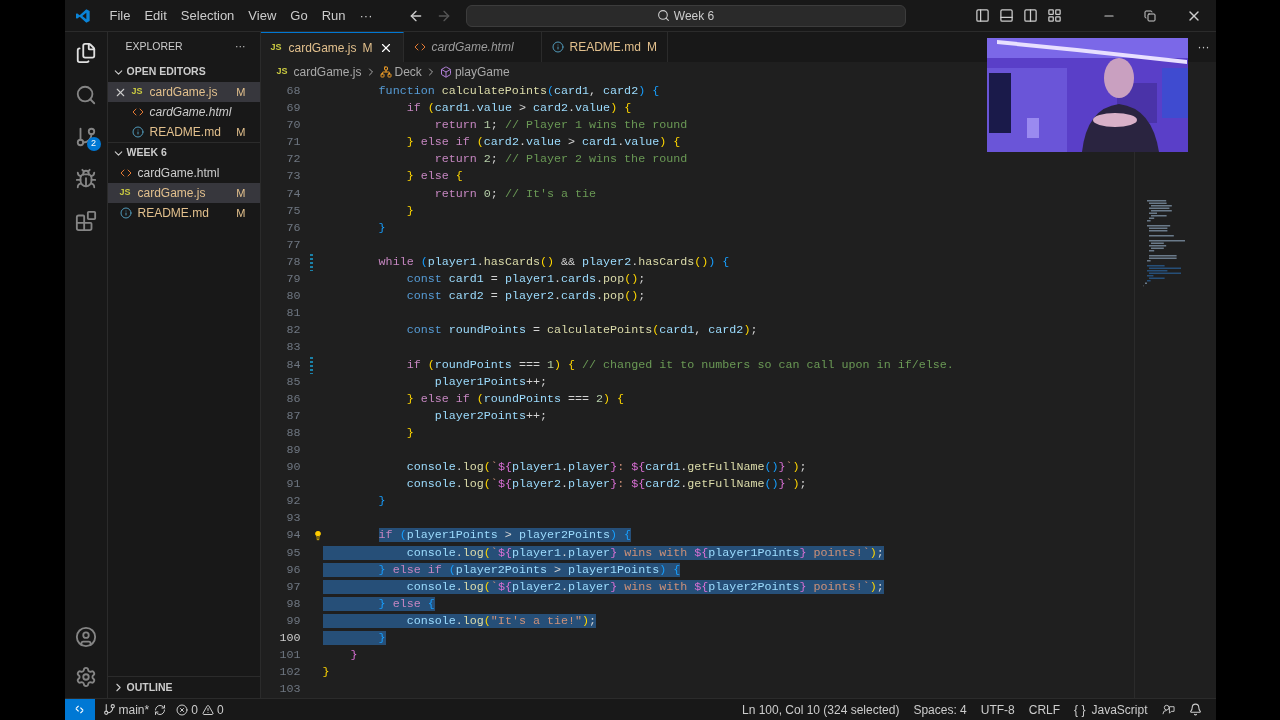 Image resolution: width=1280 pixels, height=720 pixels. What do you see at coordinates (293, 297) in the screenshot?
I see `line-number: 80` at bounding box center [293, 297].